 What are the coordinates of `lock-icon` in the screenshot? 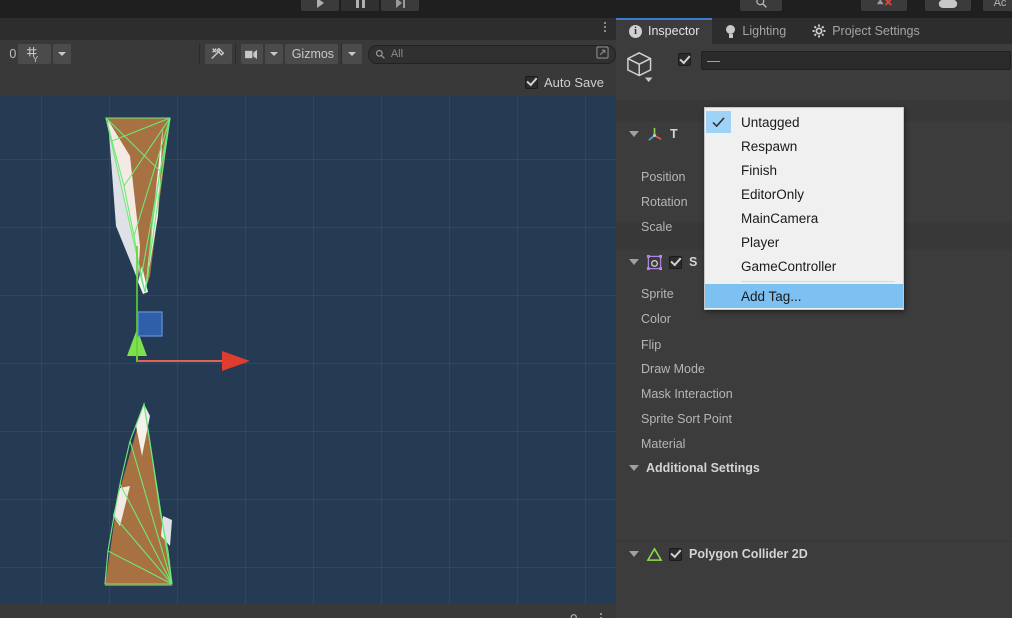 It's located at (573, 615).